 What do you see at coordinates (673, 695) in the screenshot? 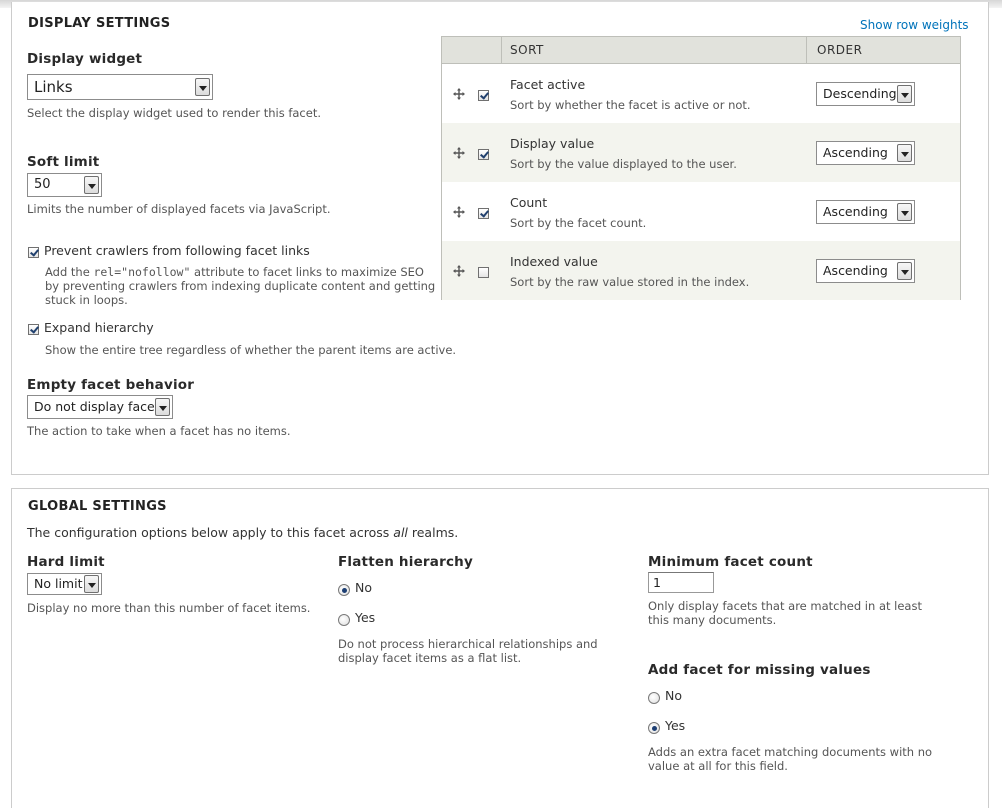
I see `missing-values-no-label: No` at bounding box center [673, 695].